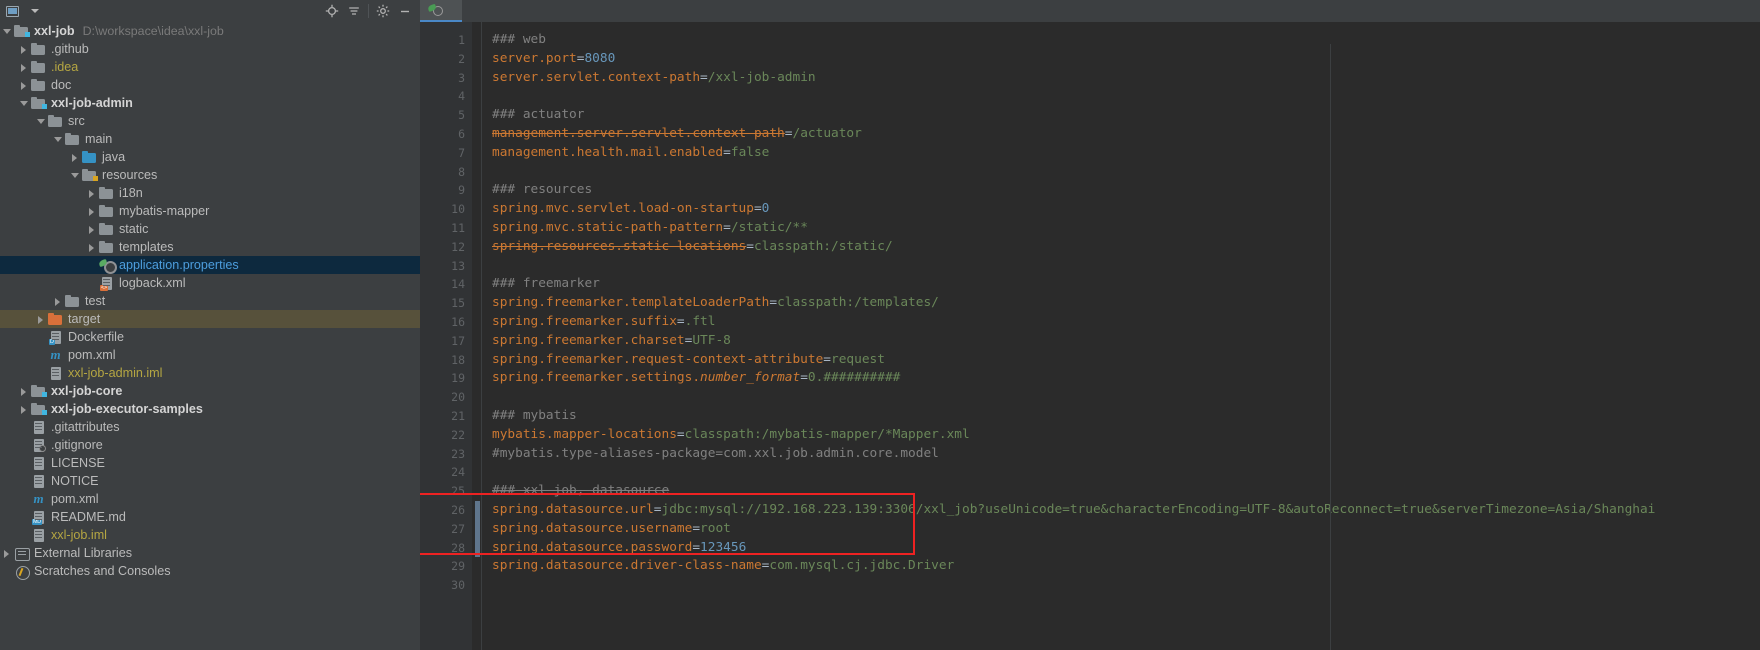 This screenshot has height=650, width=1760. I want to click on gear-icon, so click(383, 11).